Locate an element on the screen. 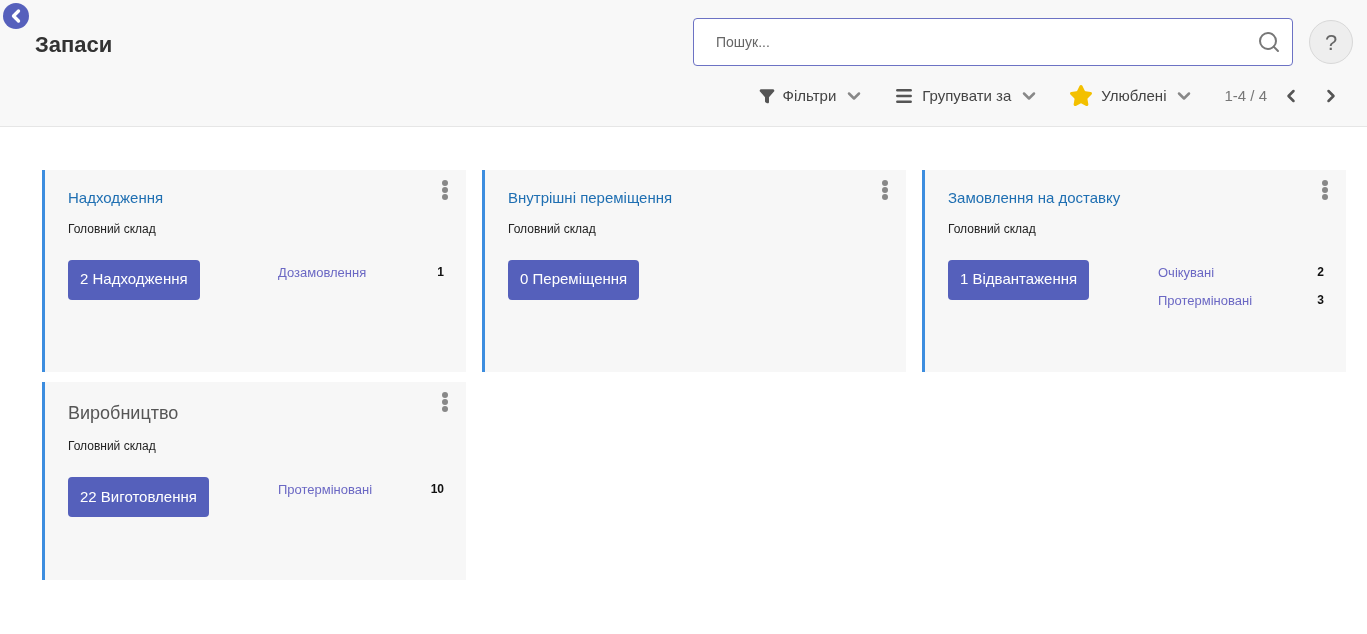 Image resolution: width=1367 pixels, height=634 pixels. toolbar-dropdown: Улюблені is located at coordinates (1132, 96).